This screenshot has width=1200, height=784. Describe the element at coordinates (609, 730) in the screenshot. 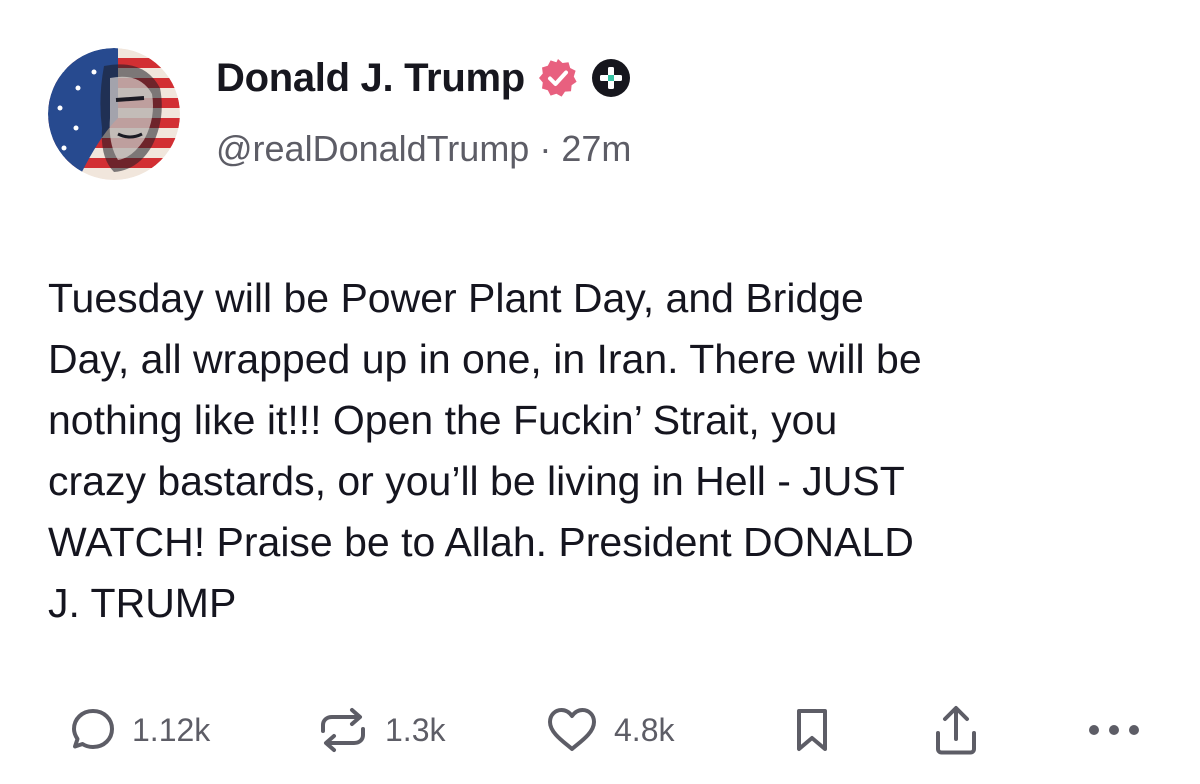

I see `like-button: 4.8k` at that location.